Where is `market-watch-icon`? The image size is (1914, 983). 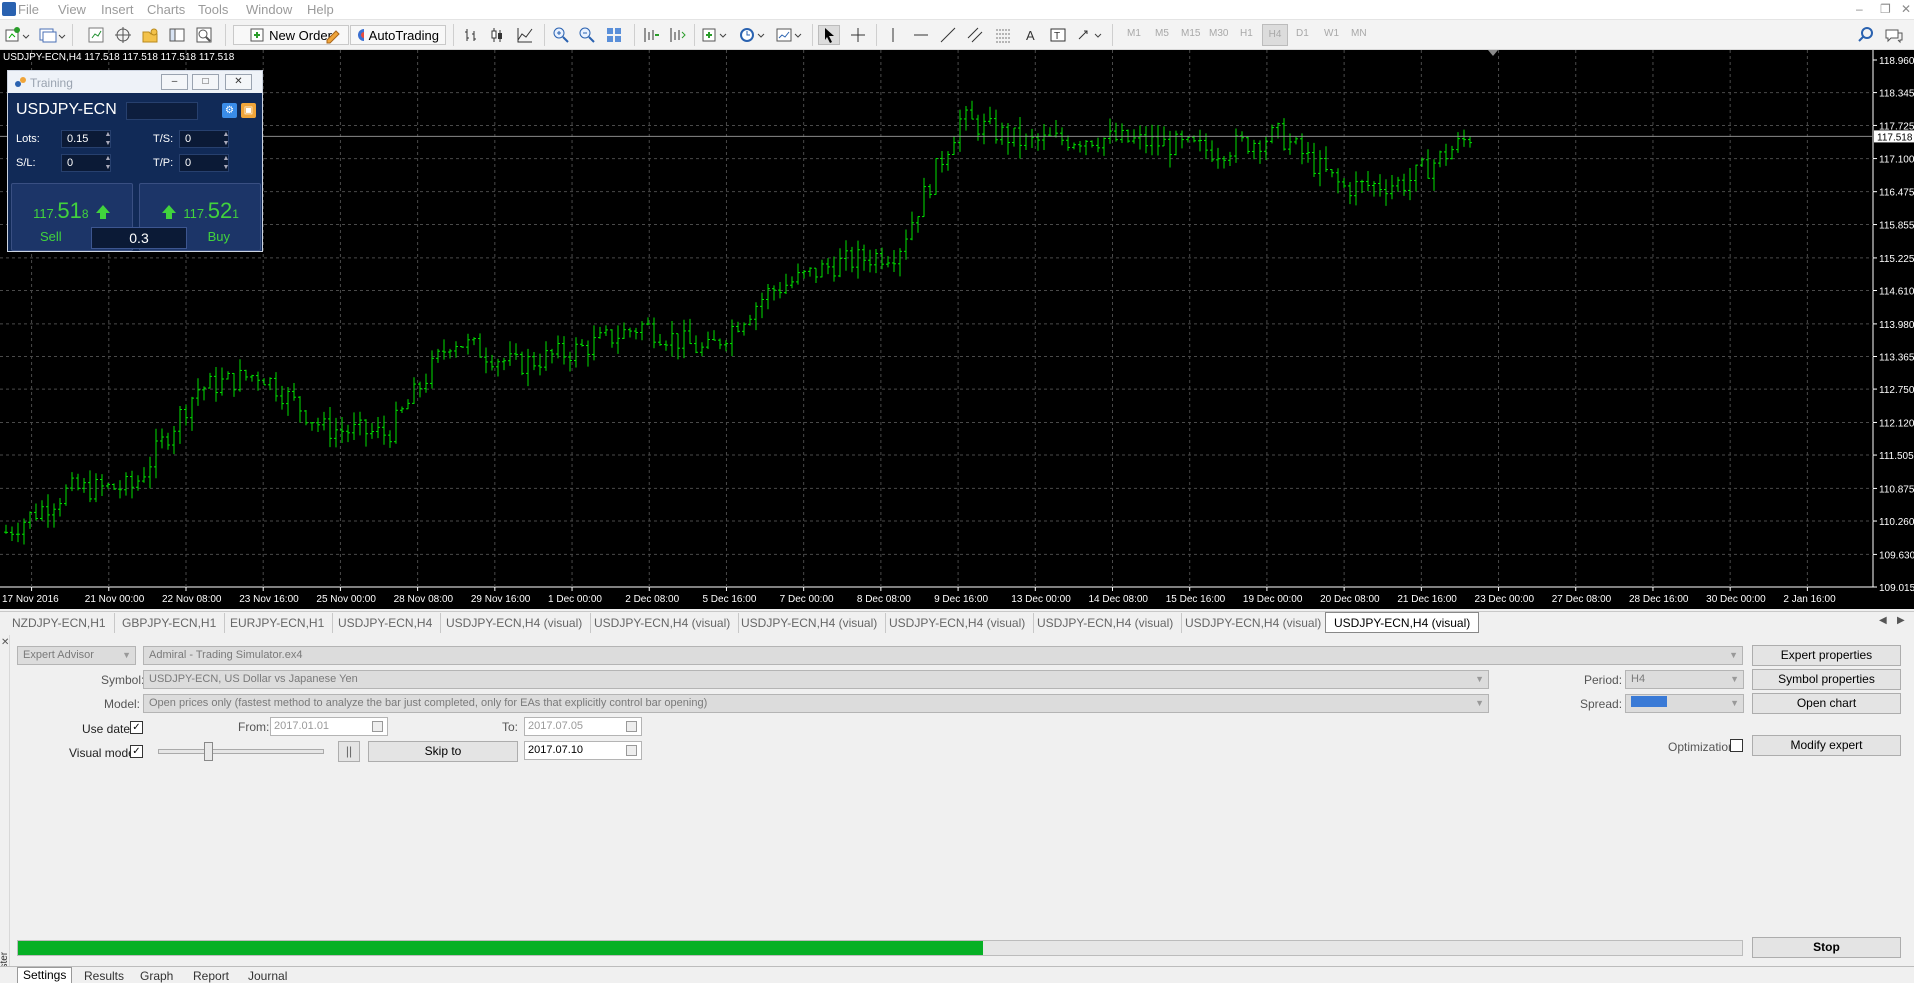 market-watch-icon is located at coordinates (96, 35).